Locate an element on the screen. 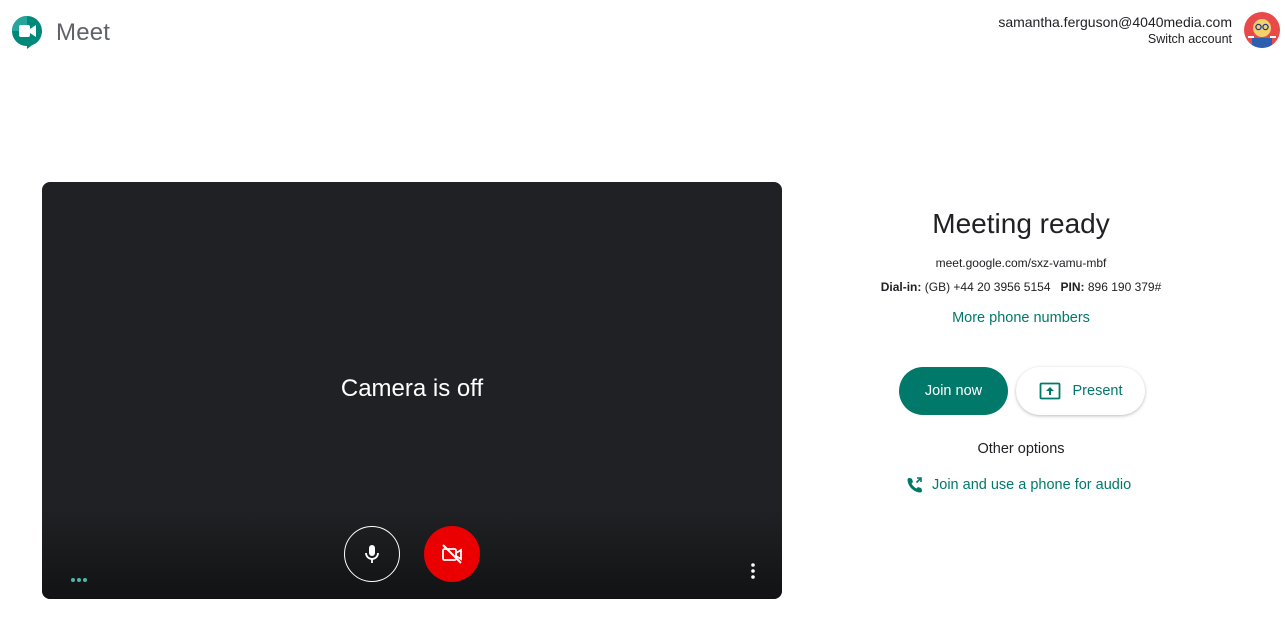 This screenshot has height=635, width=1285. meeting-link: meet.google.com/sxz-vamu-mbf is located at coordinates (1021, 263).